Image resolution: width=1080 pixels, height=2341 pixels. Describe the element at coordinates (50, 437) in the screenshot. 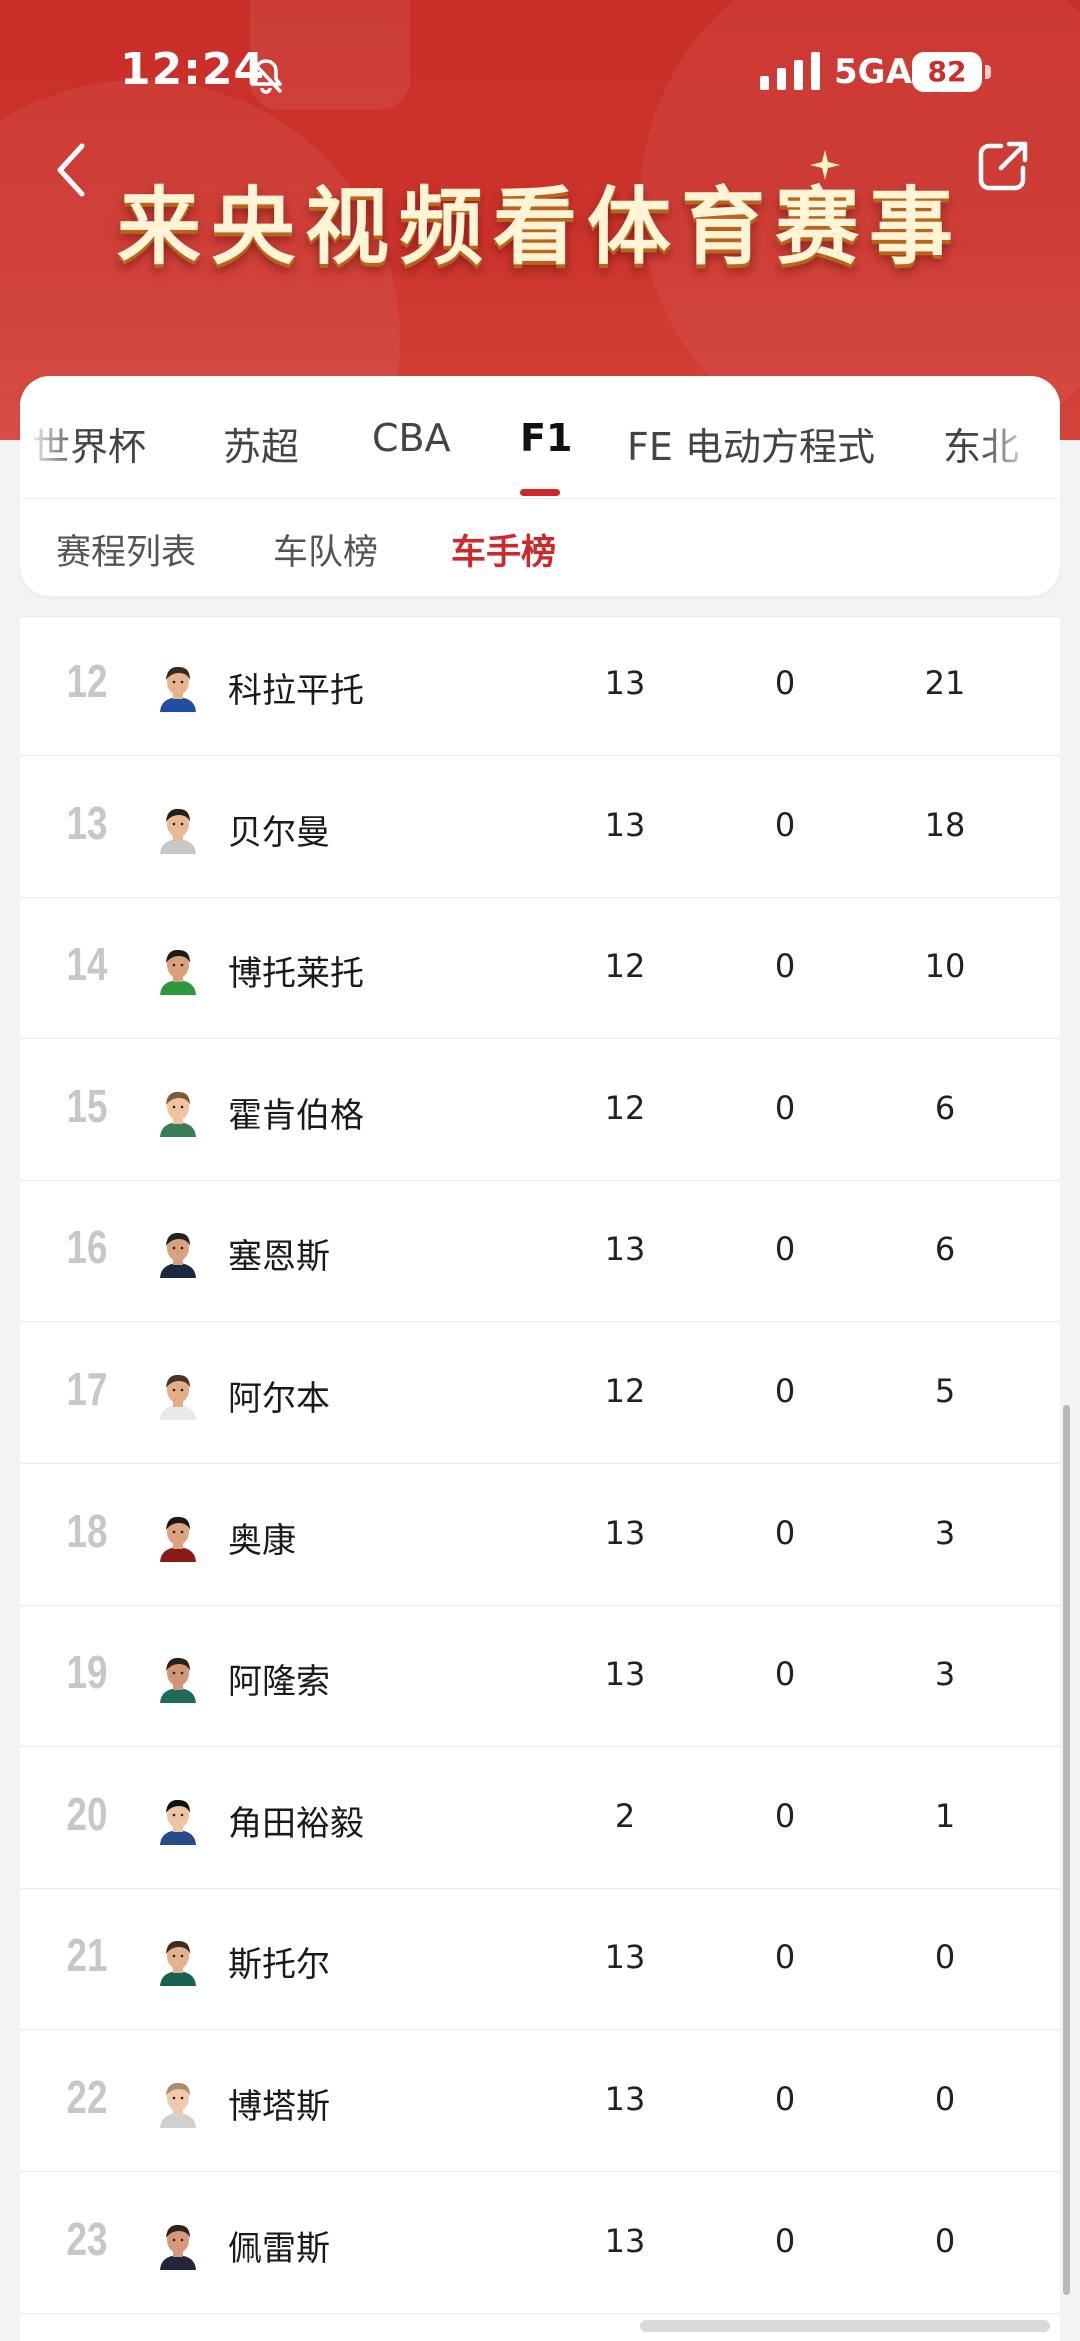

I see `tab-fade-left` at that location.